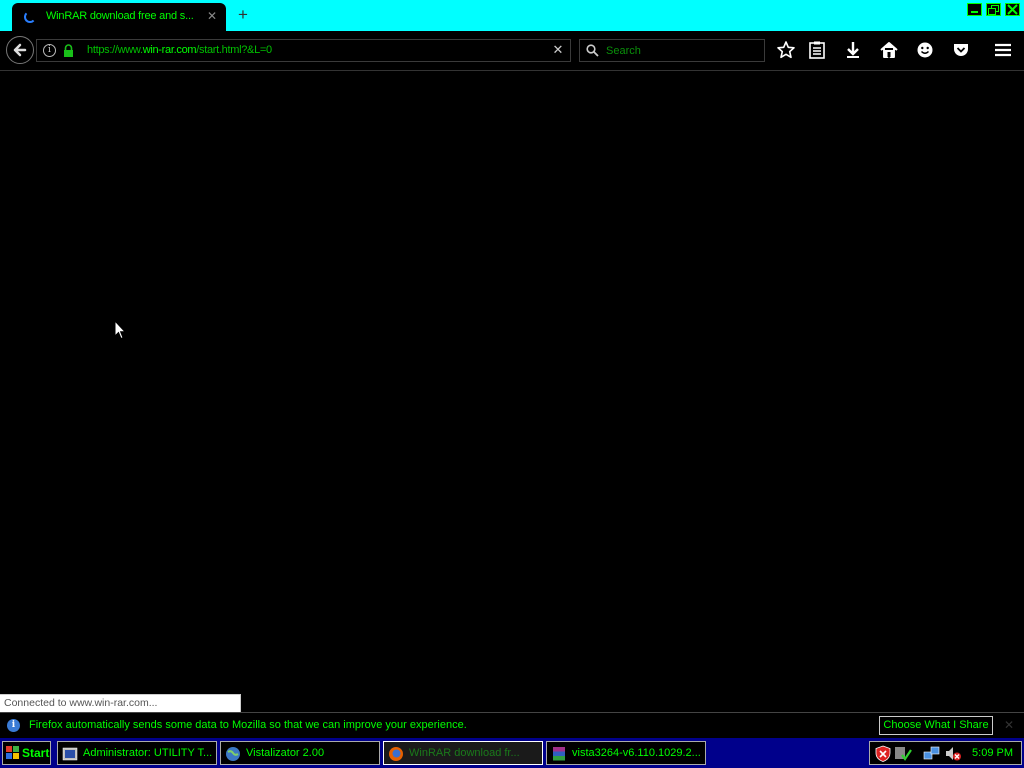 The height and width of the screenshot is (768, 1024). Describe the element at coordinates (169, 50) in the screenshot. I see `url-domain: win-rar.com` at that location.